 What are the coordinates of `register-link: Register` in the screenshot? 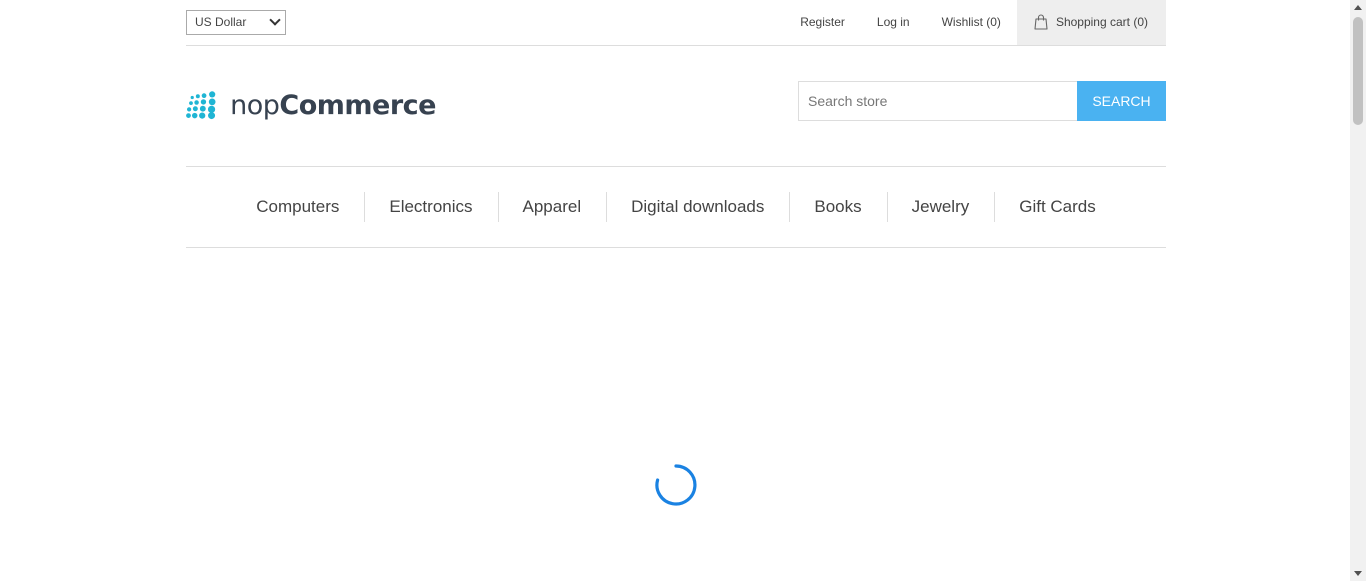 It's located at (822, 22).